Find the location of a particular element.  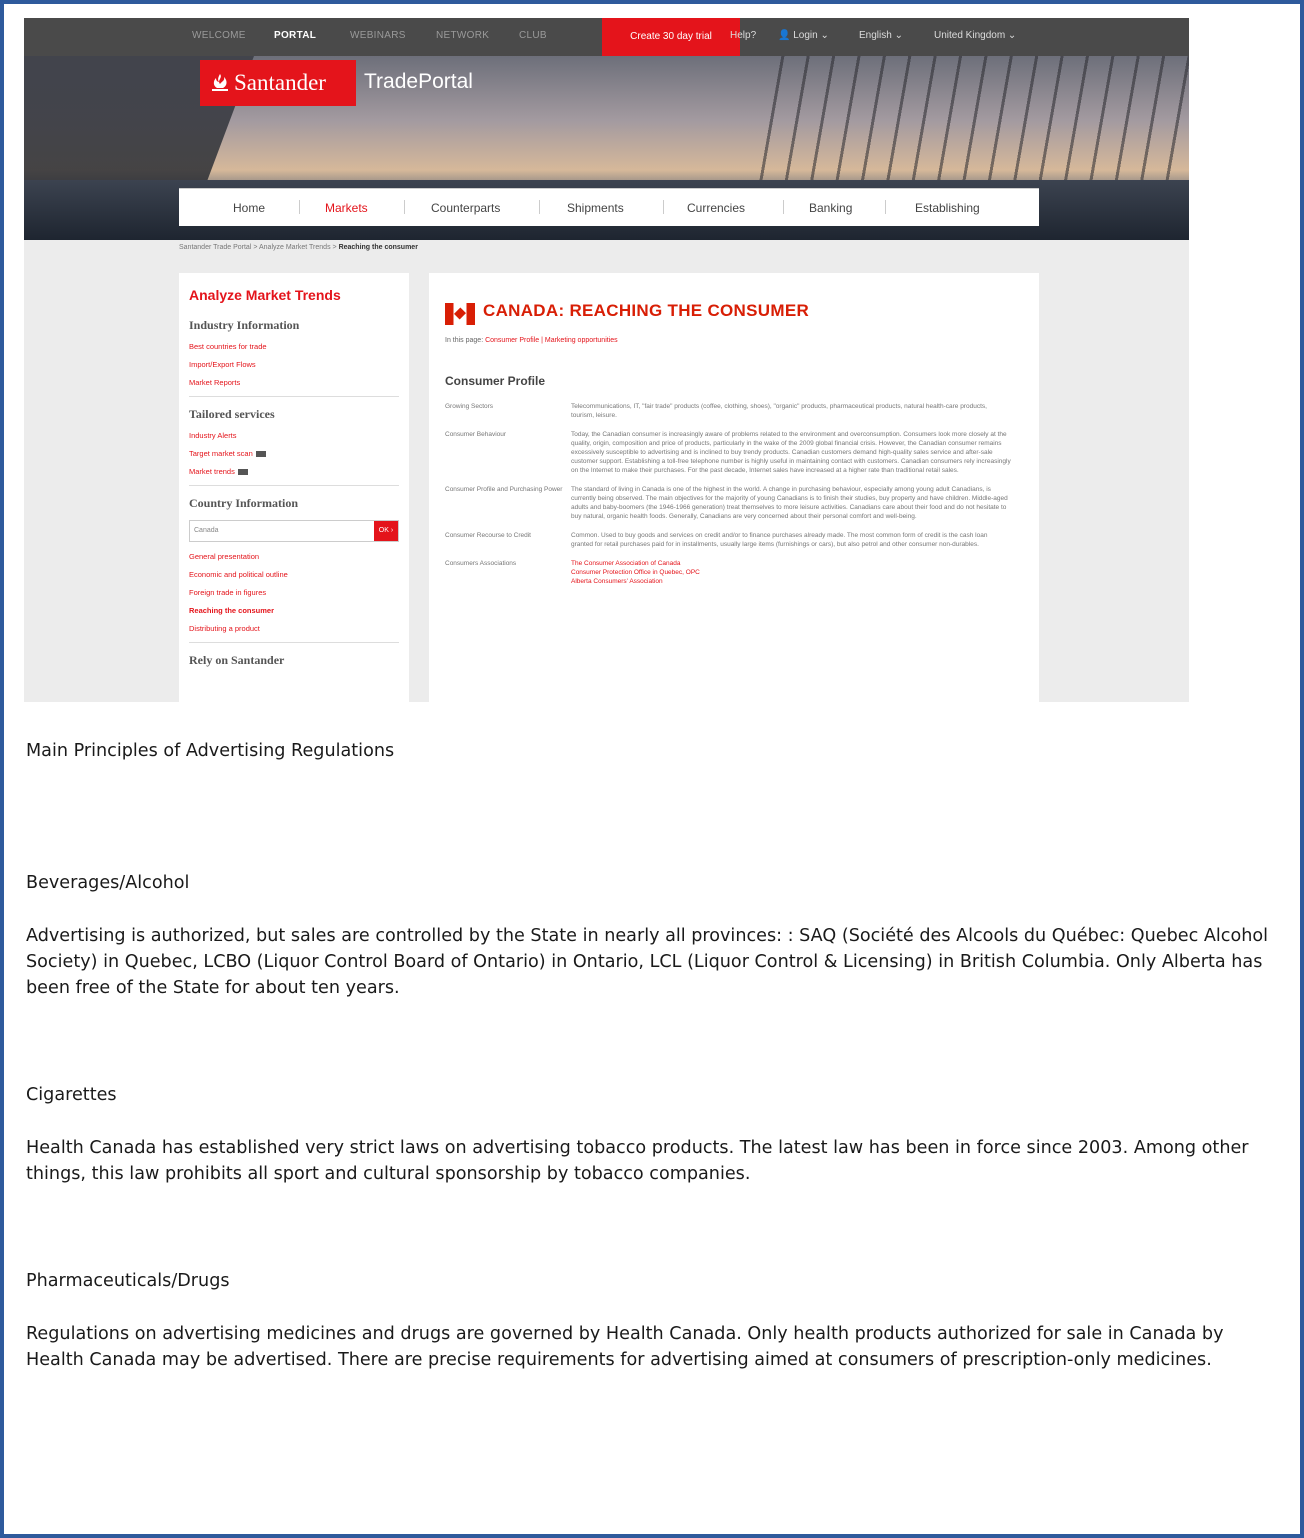

help-link: Help? is located at coordinates (743, 35).